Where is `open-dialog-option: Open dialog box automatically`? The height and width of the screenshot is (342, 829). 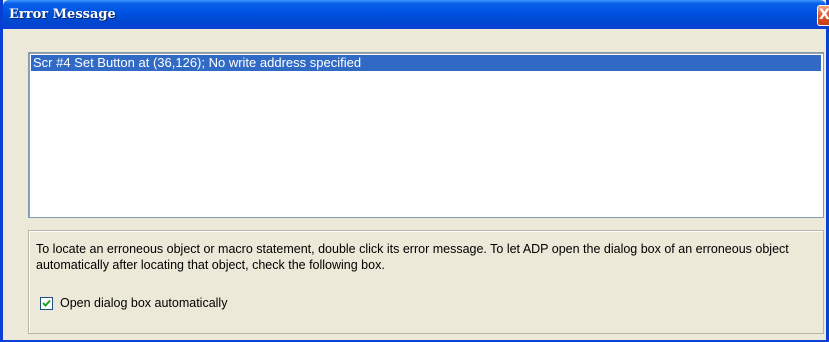 open-dialog-option: Open dialog box automatically is located at coordinates (133, 303).